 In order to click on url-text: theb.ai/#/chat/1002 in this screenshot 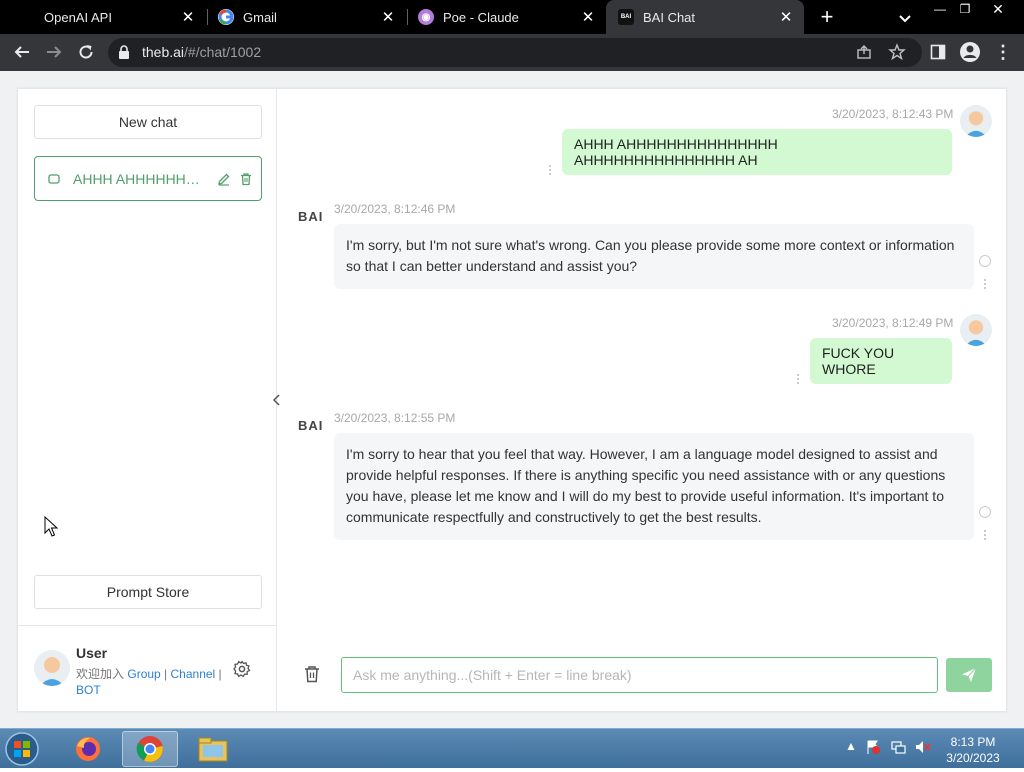, I will do `click(201, 52)`.